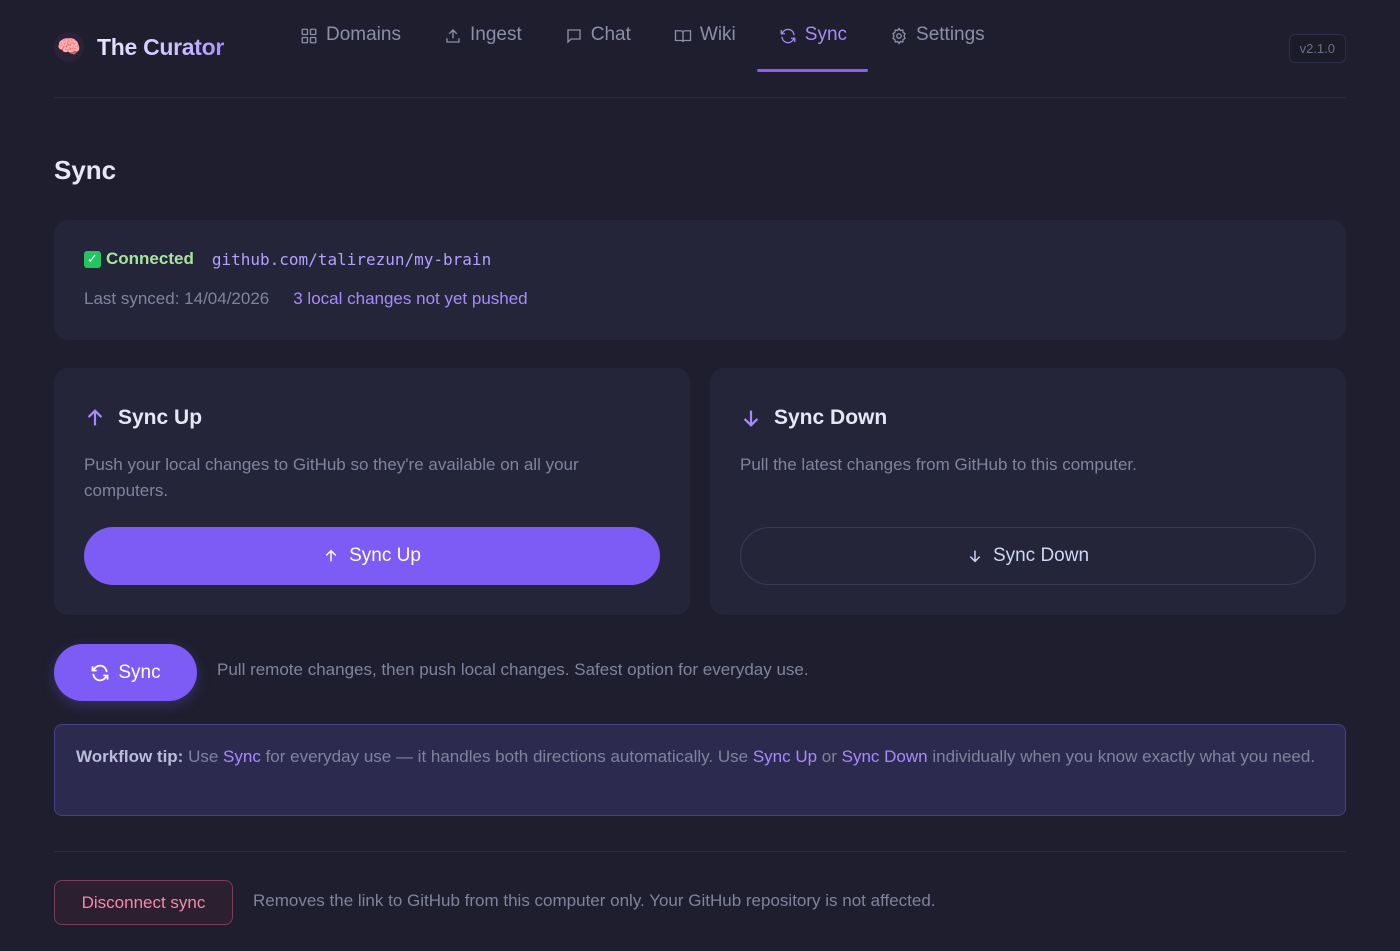 The height and width of the screenshot is (951, 1400). What do you see at coordinates (574, 36) in the screenshot?
I see `chat-bubble-icon` at bounding box center [574, 36].